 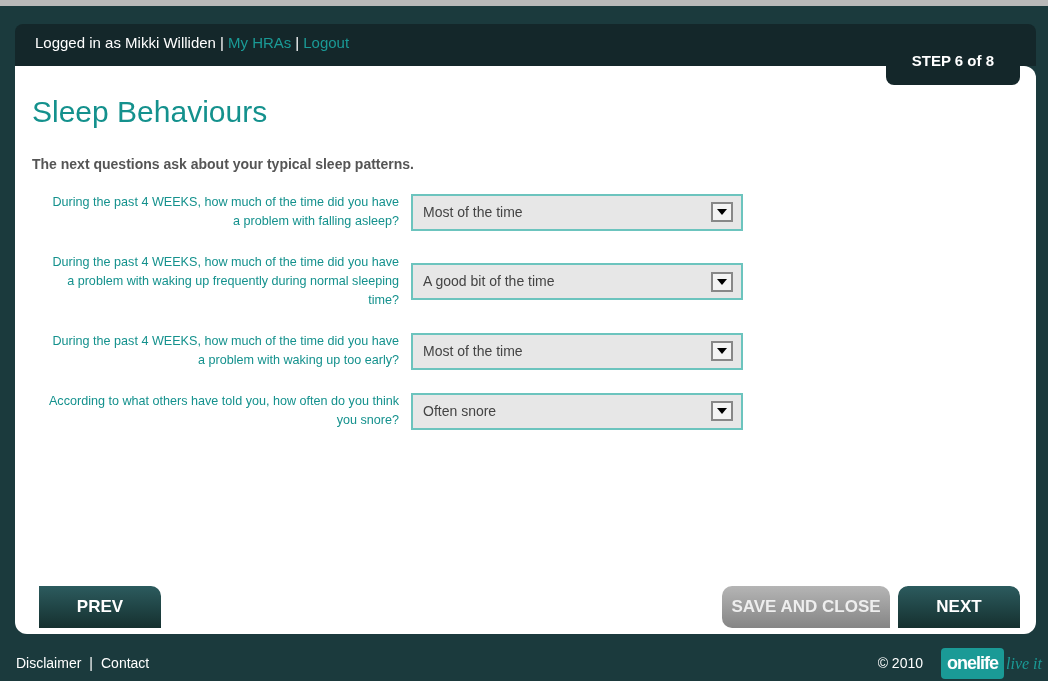 I want to click on footer-link: Contact, so click(x=125, y=663).